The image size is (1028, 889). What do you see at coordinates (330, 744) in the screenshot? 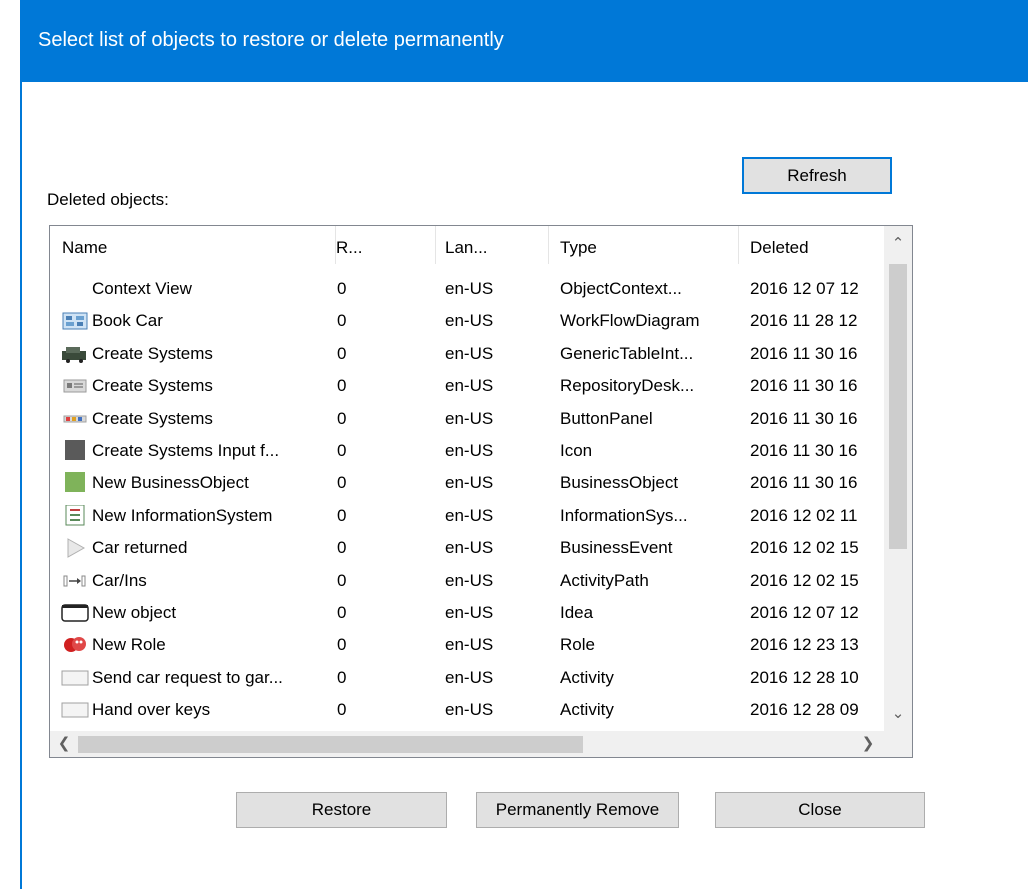
I see `horizontal-scroll-thumb` at bounding box center [330, 744].